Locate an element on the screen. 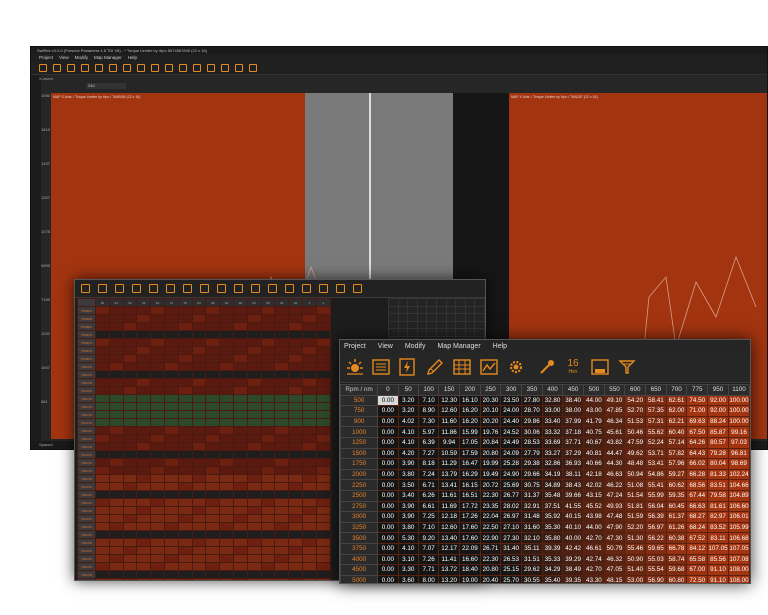 The width and height of the screenshot is (768, 615). table-cell: 29.86 is located at coordinates (532, 421).